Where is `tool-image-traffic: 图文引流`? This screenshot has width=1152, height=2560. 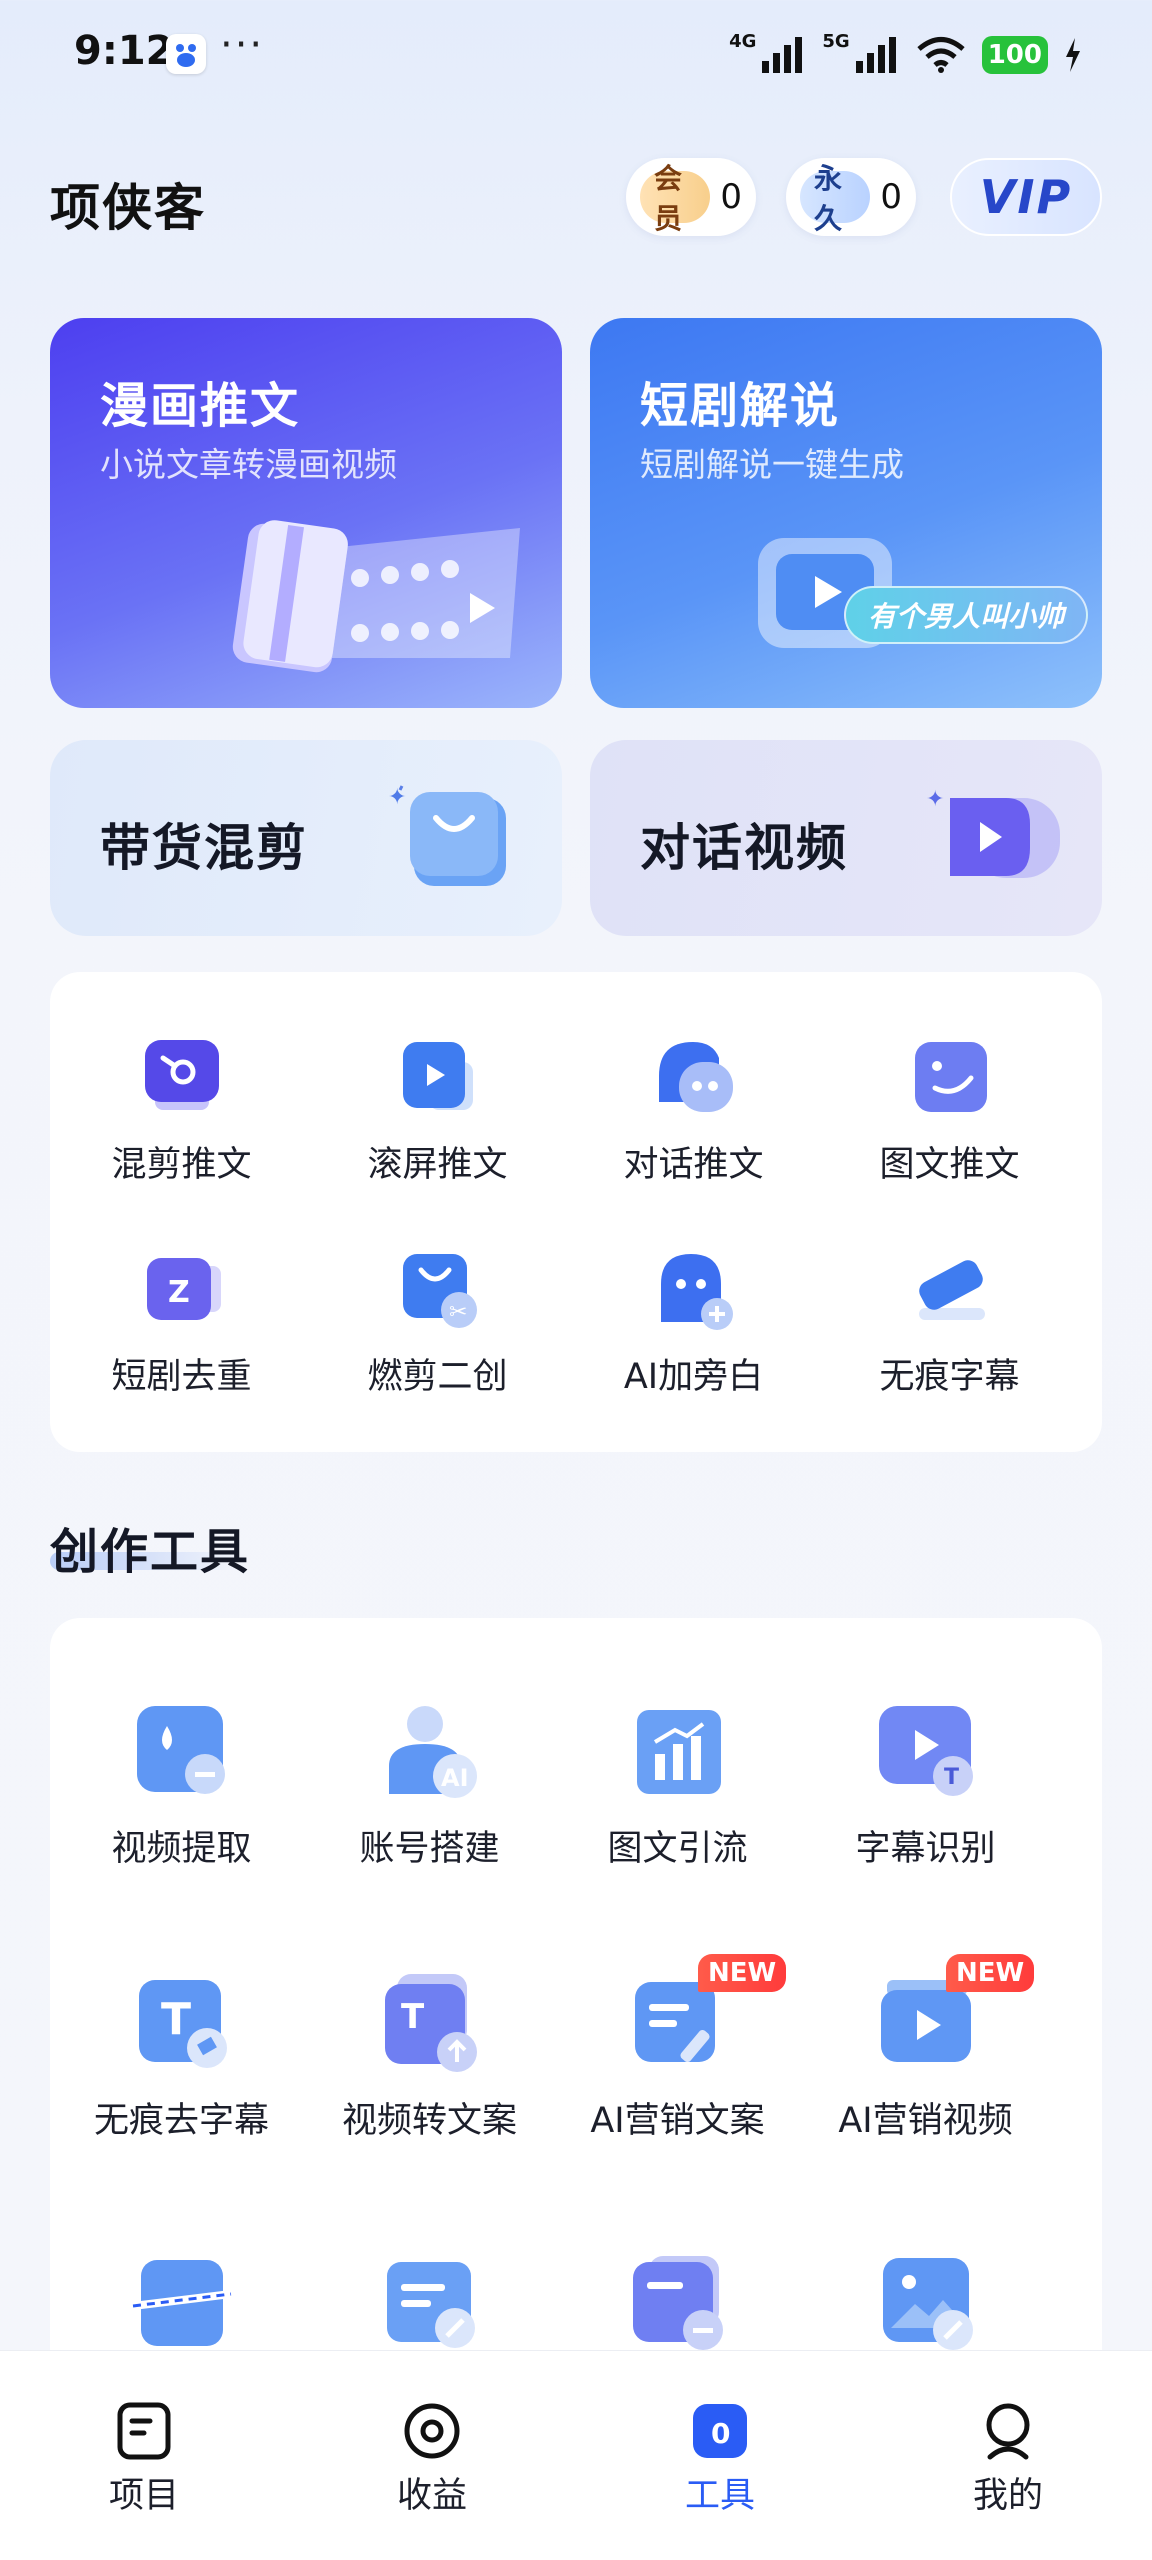
tool-image-traffic: 图文引流 is located at coordinates (677, 1783).